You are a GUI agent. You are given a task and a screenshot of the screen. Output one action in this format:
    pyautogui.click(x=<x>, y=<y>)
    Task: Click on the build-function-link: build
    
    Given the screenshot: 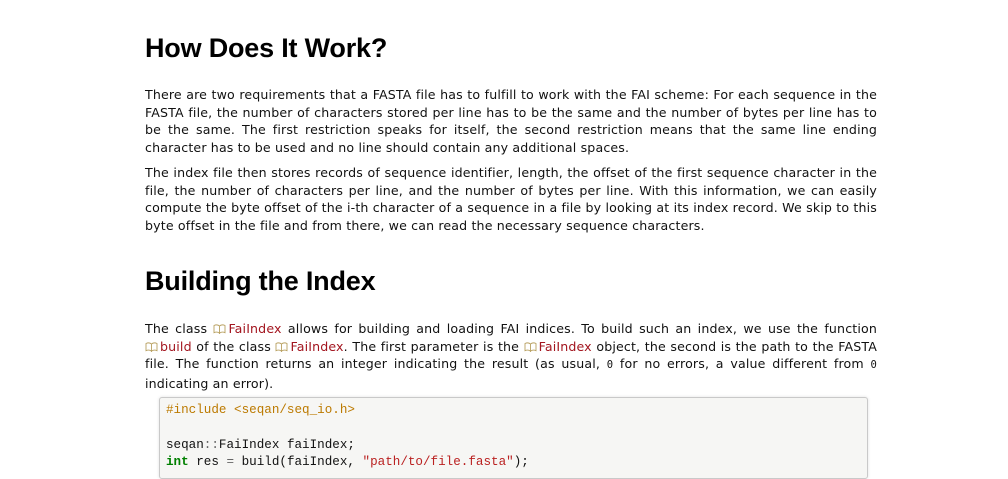 What is the action you would take?
    pyautogui.click(x=168, y=346)
    